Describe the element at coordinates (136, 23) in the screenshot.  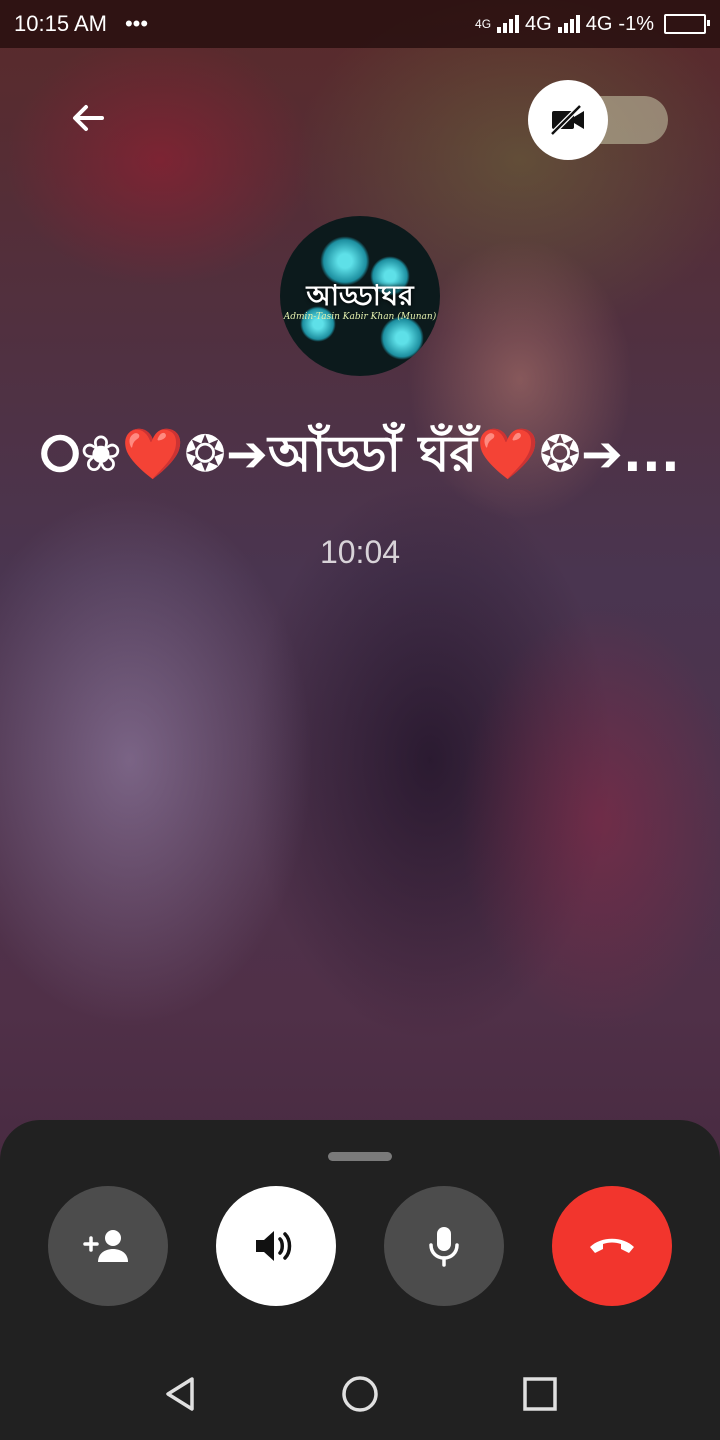
I see `status-more: •••` at that location.